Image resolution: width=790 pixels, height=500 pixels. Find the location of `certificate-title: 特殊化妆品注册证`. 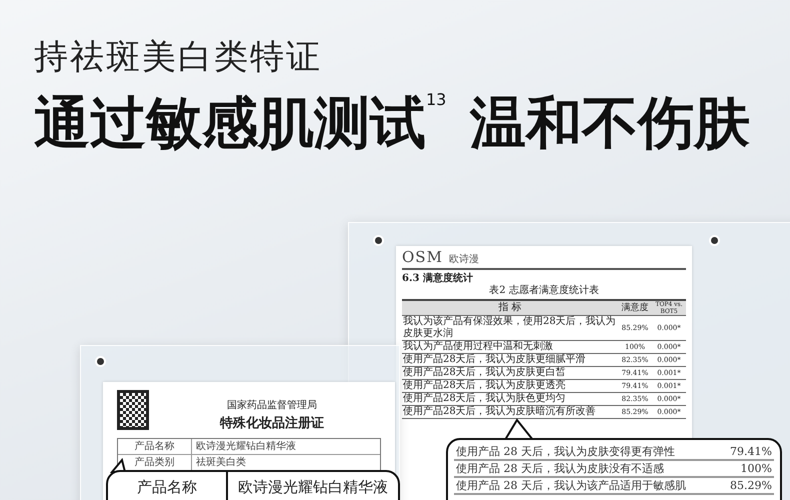

certificate-title: 特殊化妆品注册证 is located at coordinates (272, 423).